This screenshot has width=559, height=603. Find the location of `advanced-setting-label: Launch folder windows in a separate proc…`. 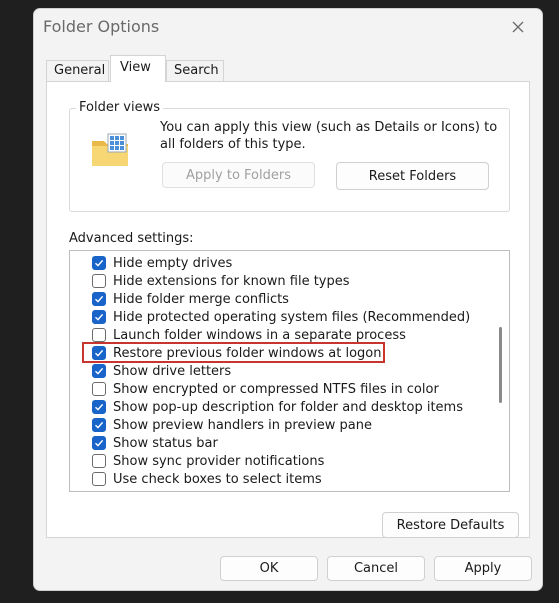

advanced-setting-label: Launch folder windows in a separate proc… is located at coordinates (259, 335).